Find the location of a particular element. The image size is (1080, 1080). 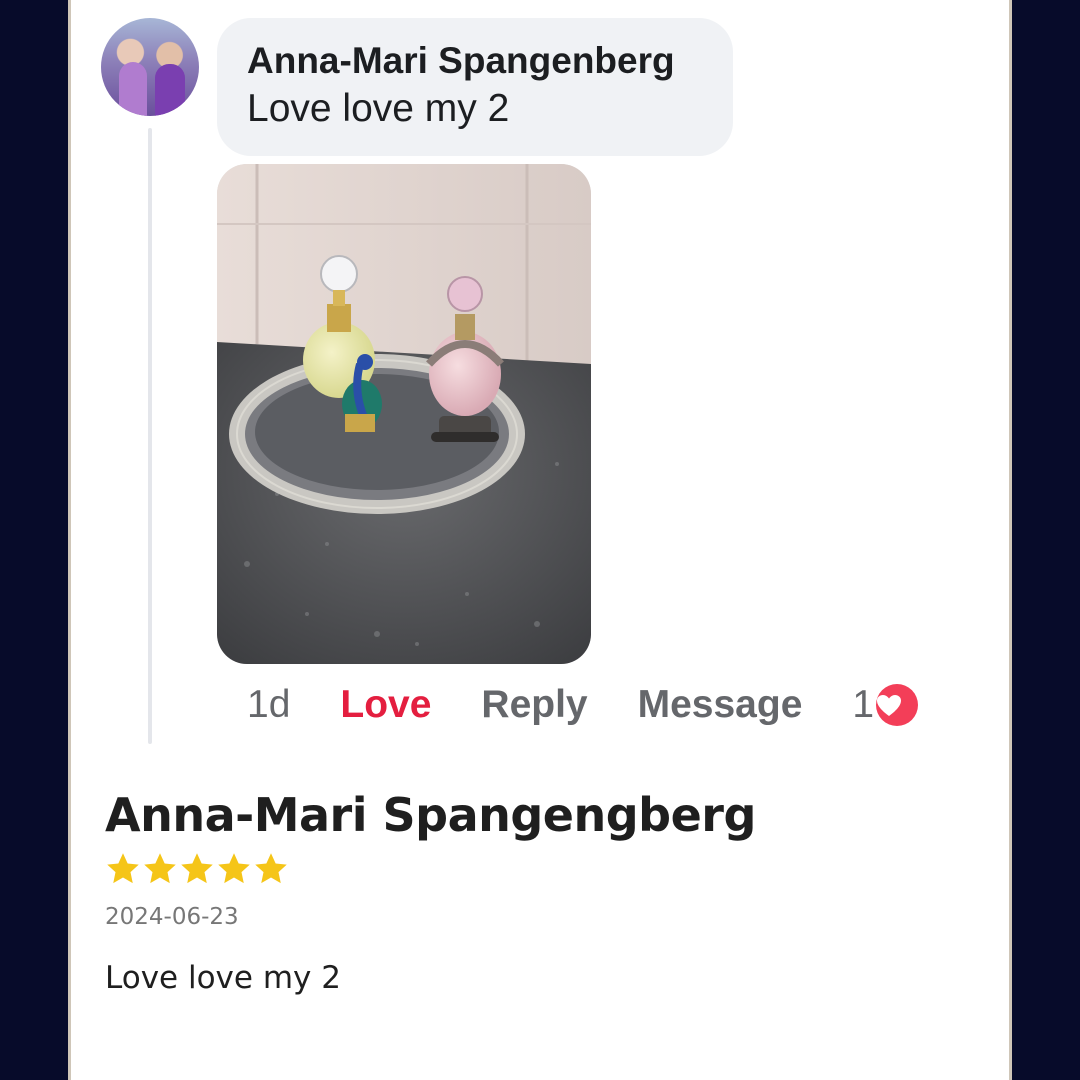

thread-line is located at coordinates (150, 436).